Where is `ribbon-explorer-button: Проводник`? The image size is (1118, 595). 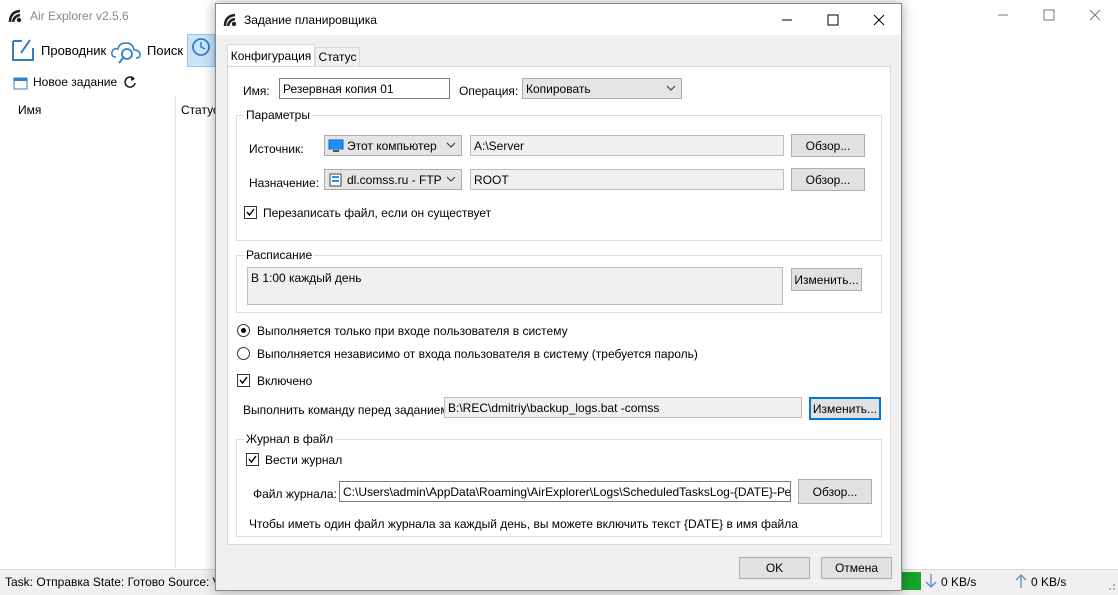 ribbon-explorer-button: Проводник is located at coordinates (57, 50).